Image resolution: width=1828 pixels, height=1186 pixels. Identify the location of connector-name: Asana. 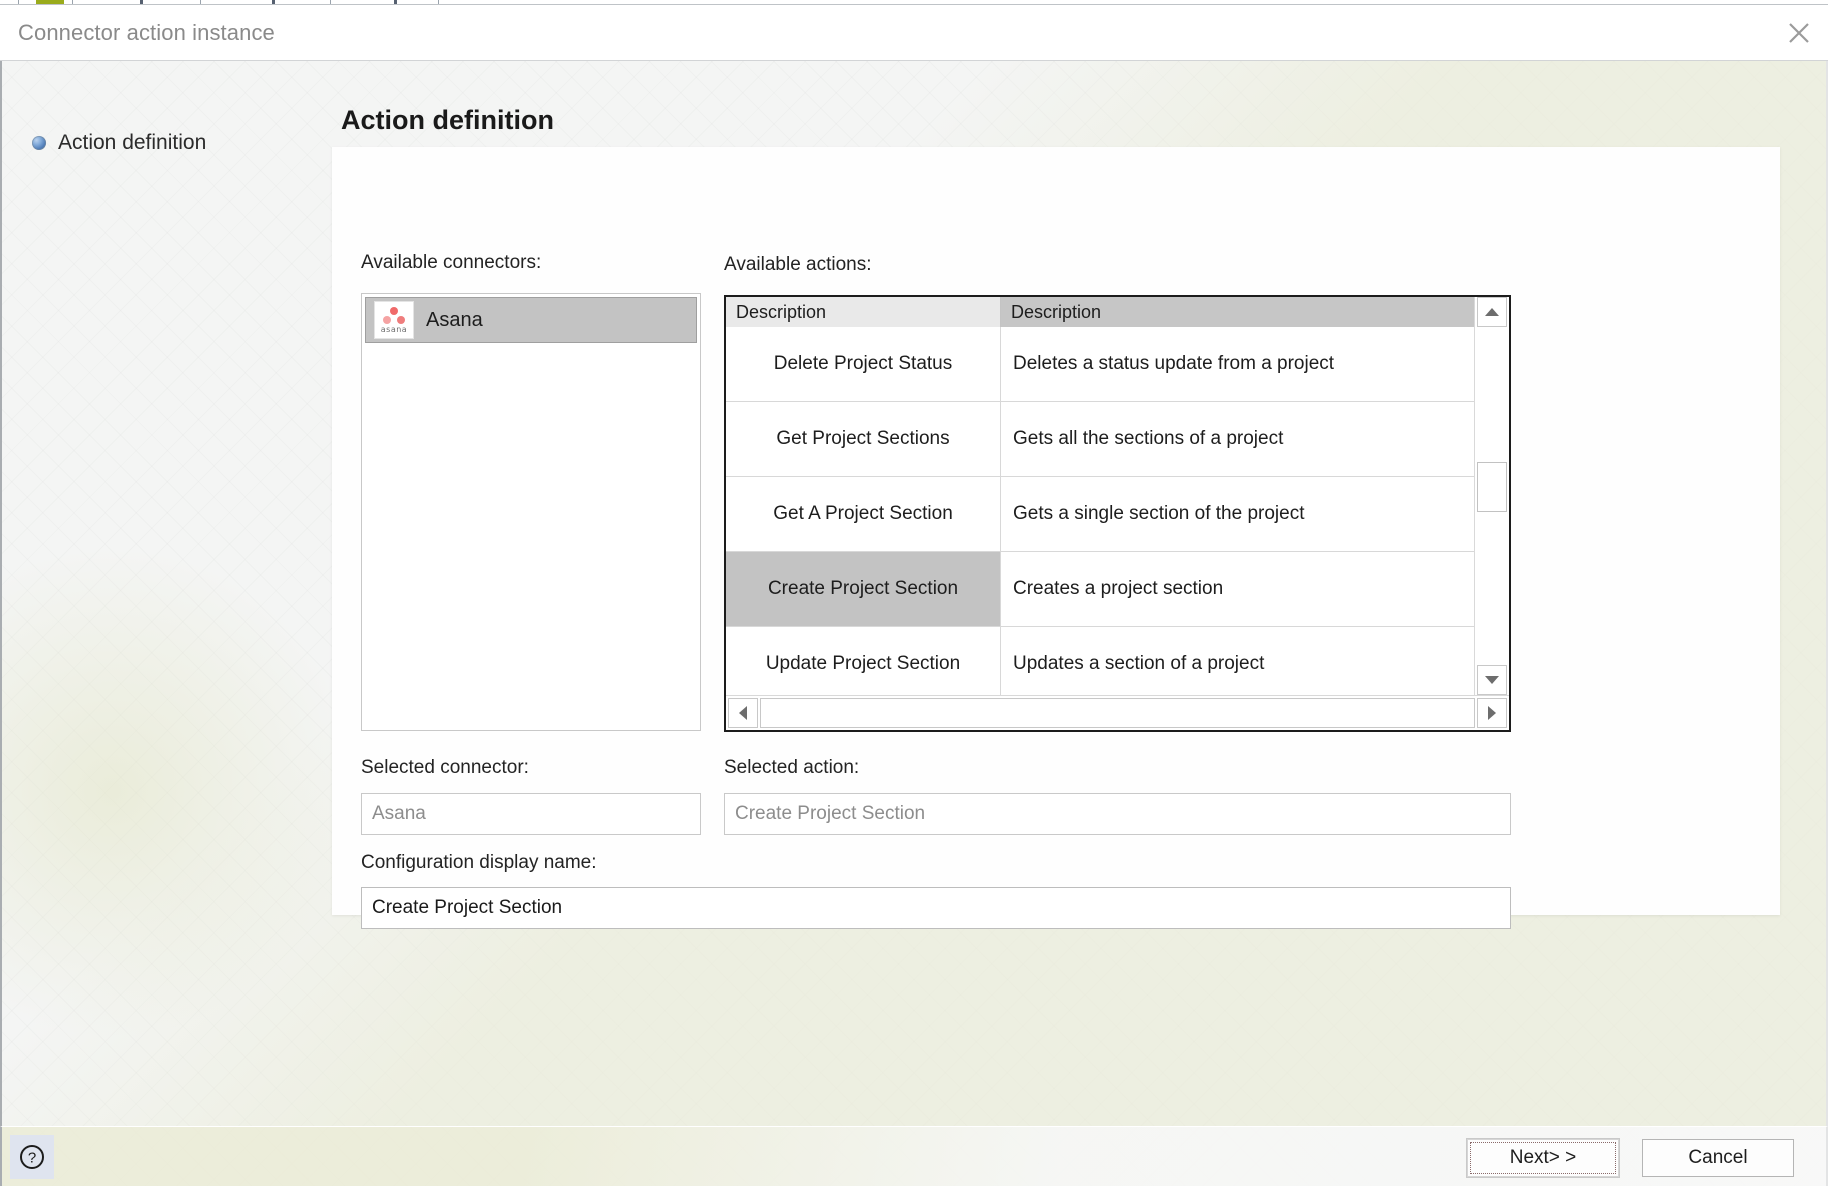
(454, 319).